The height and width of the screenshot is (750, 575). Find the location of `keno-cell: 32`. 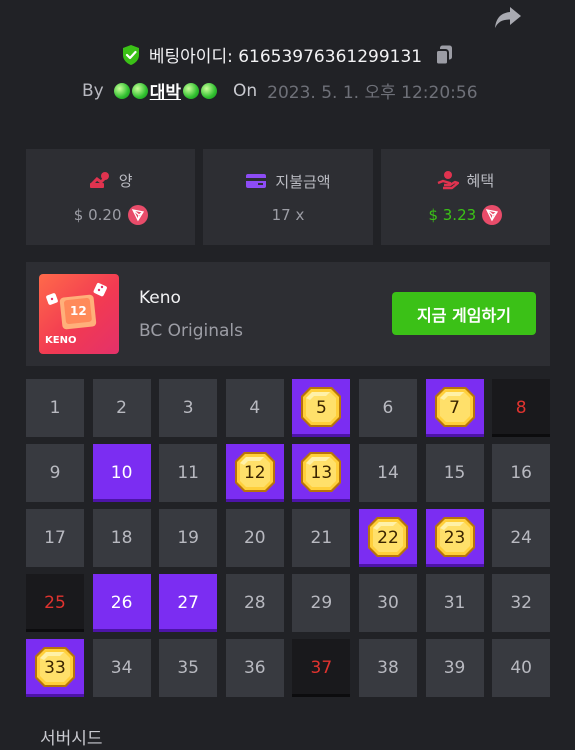

keno-cell: 32 is located at coordinates (521, 603).